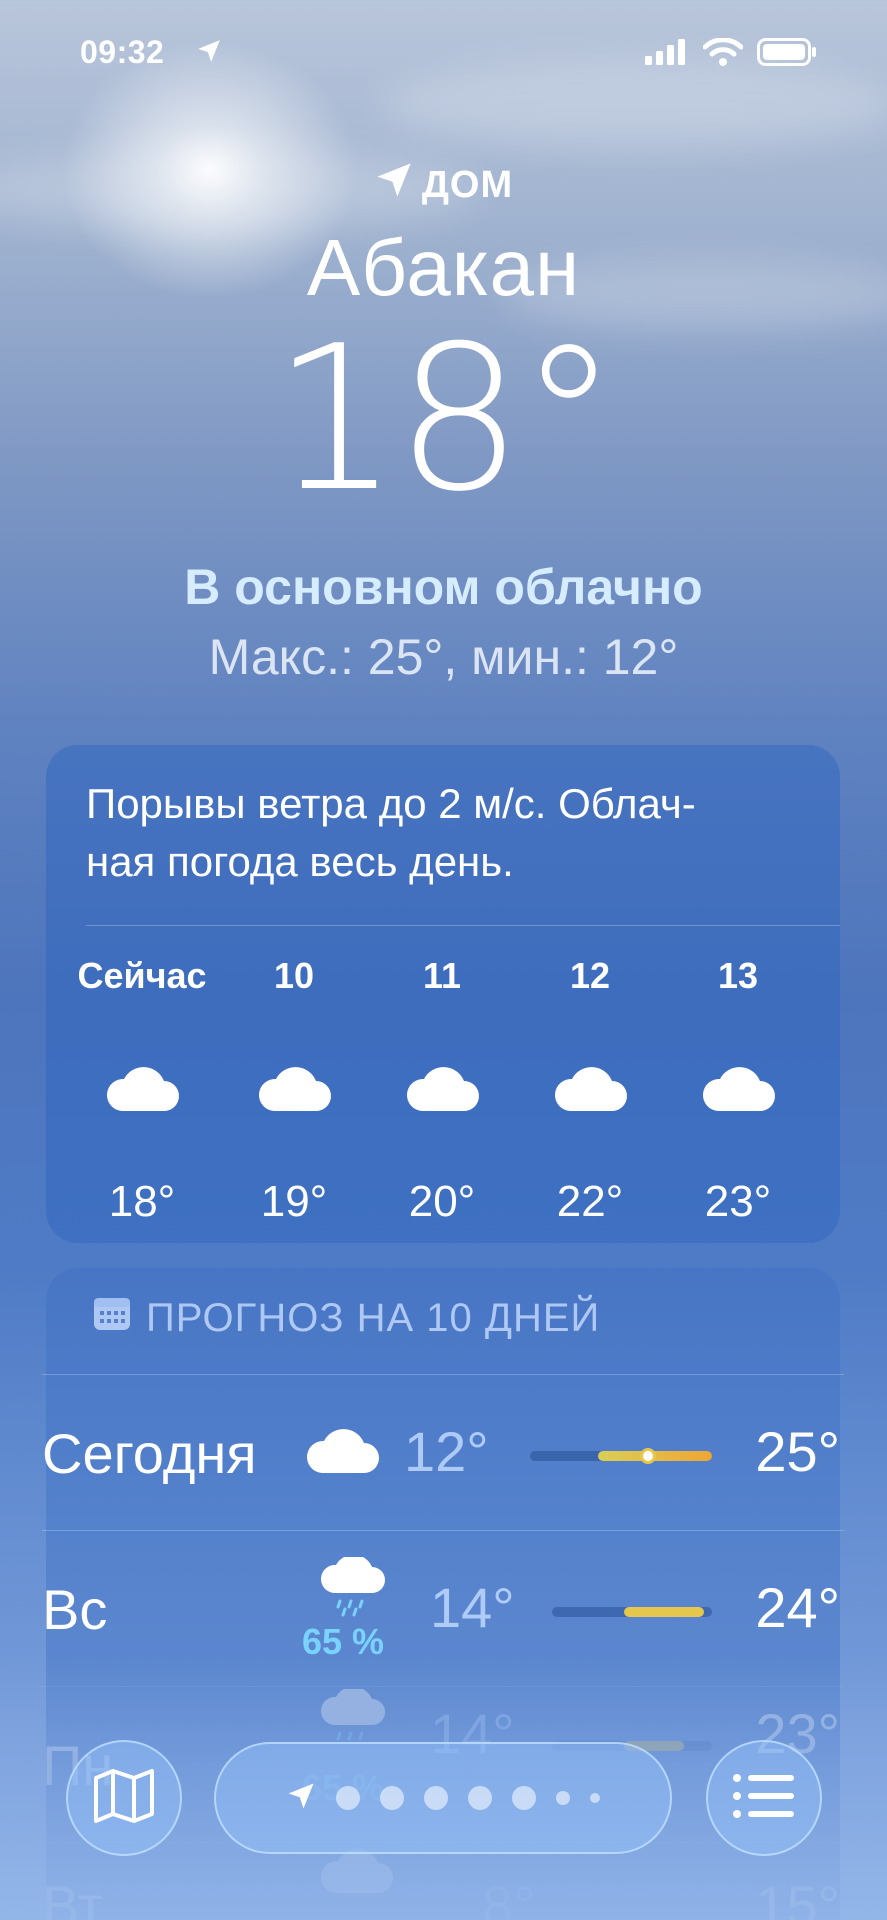 The height and width of the screenshot is (1920, 887). Describe the element at coordinates (590, 1201) in the screenshot. I see `hour-temp: 22°` at that location.